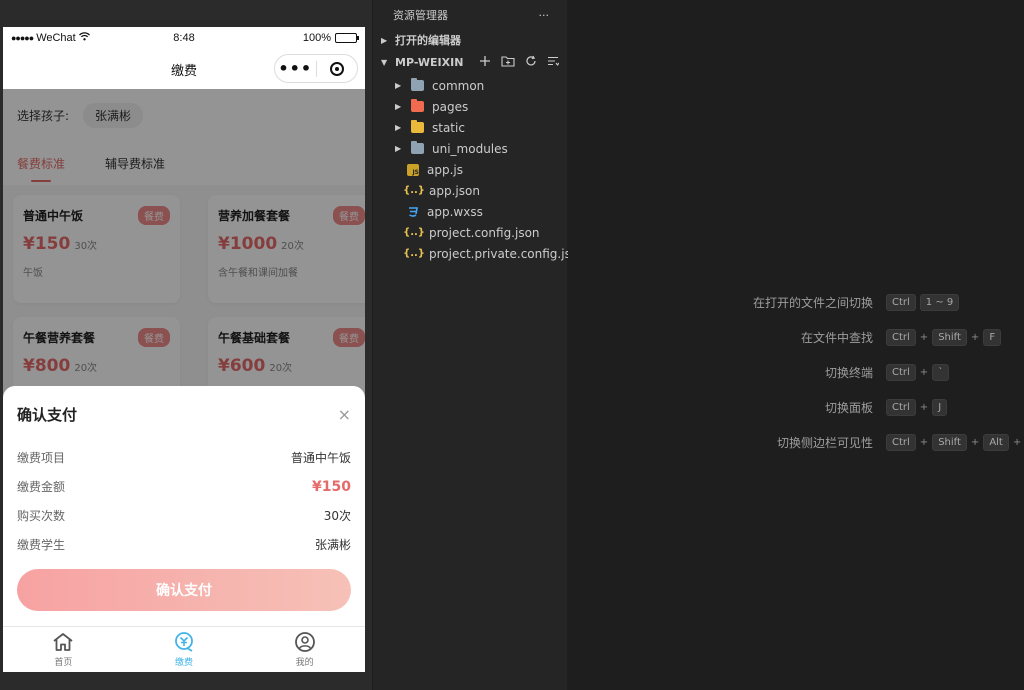 This screenshot has width=1024, height=690. What do you see at coordinates (184, 590) in the screenshot?
I see `confirm-payment-button: 确认支付` at bounding box center [184, 590].